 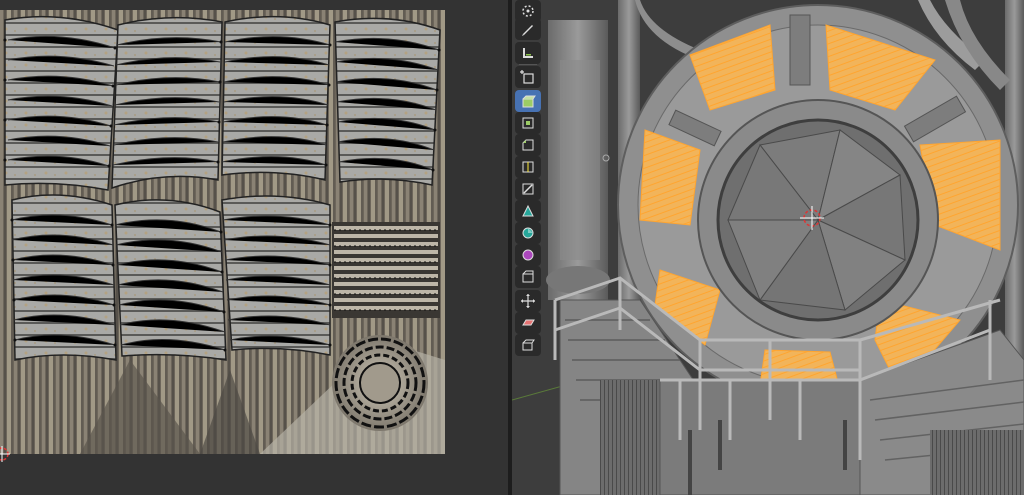 I want to click on ruler-icon, so click(x=528, y=53).